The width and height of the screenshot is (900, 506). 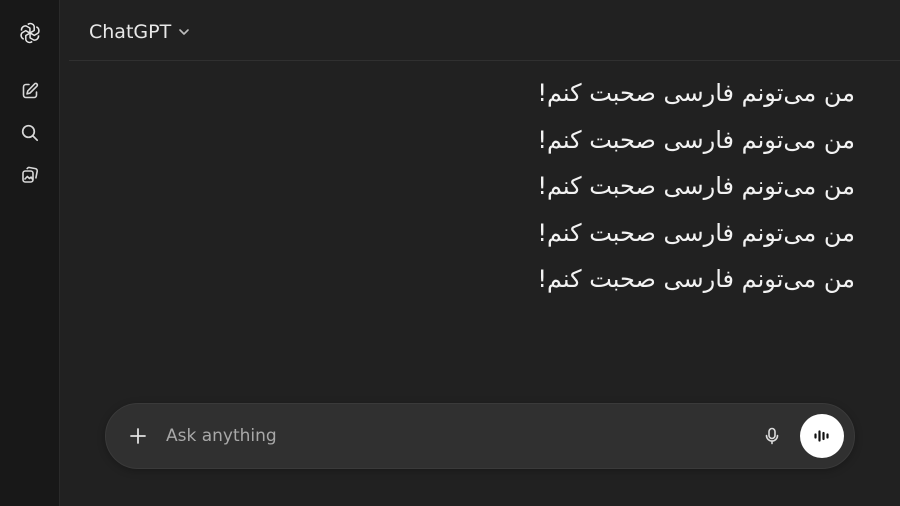 I want to click on attach-button, so click(x=138, y=436).